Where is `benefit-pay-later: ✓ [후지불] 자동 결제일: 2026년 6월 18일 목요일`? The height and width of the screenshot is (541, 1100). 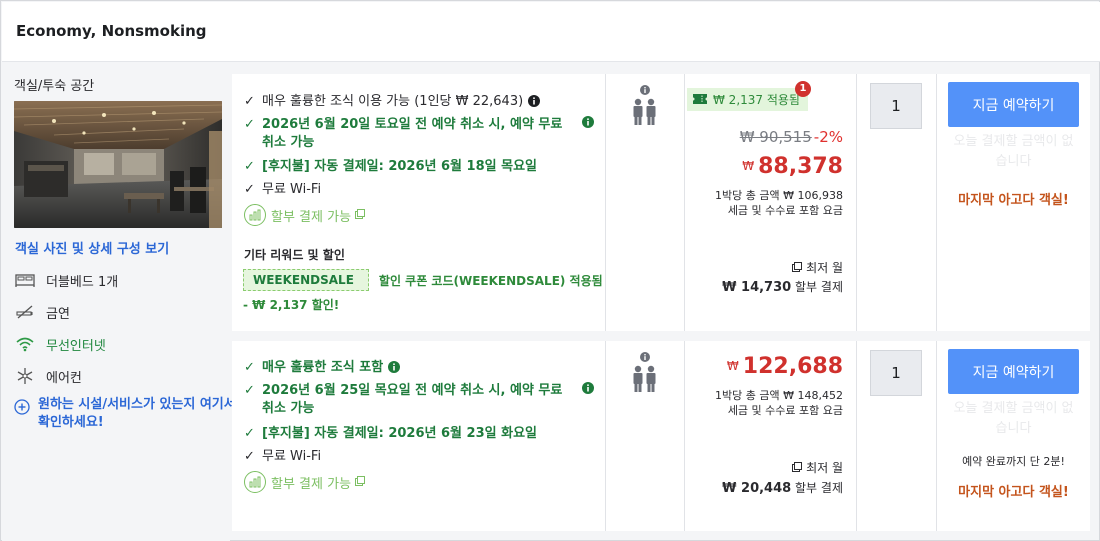 benefit-pay-later: ✓ [후지불] 자동 결제일: 2026년 6월 18일 목요일 is located at coordinates (390, 167).